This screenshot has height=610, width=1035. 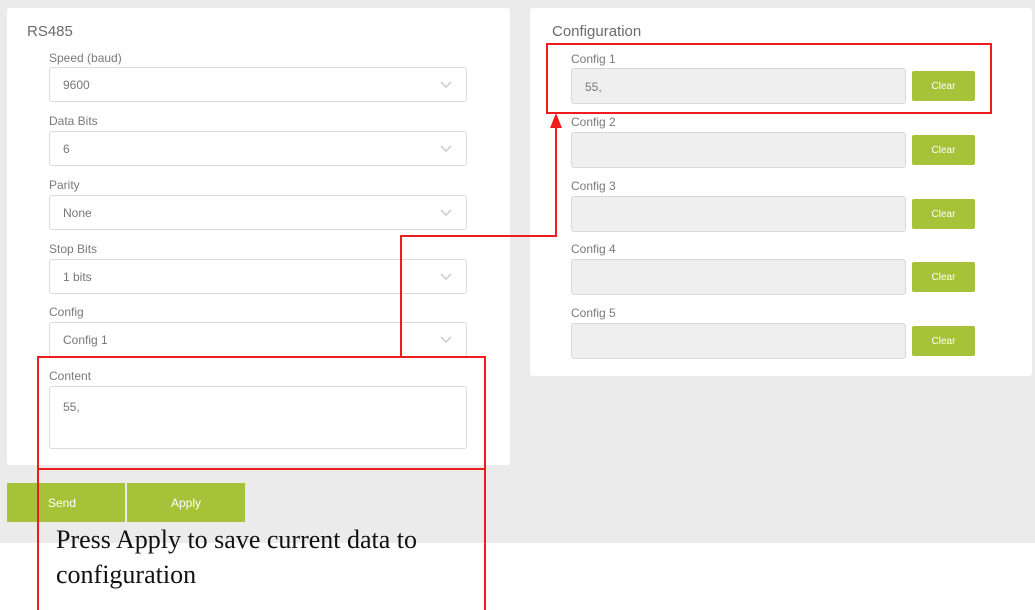 I want to click on apply-callout-right-border, so click(x=485, y=539).